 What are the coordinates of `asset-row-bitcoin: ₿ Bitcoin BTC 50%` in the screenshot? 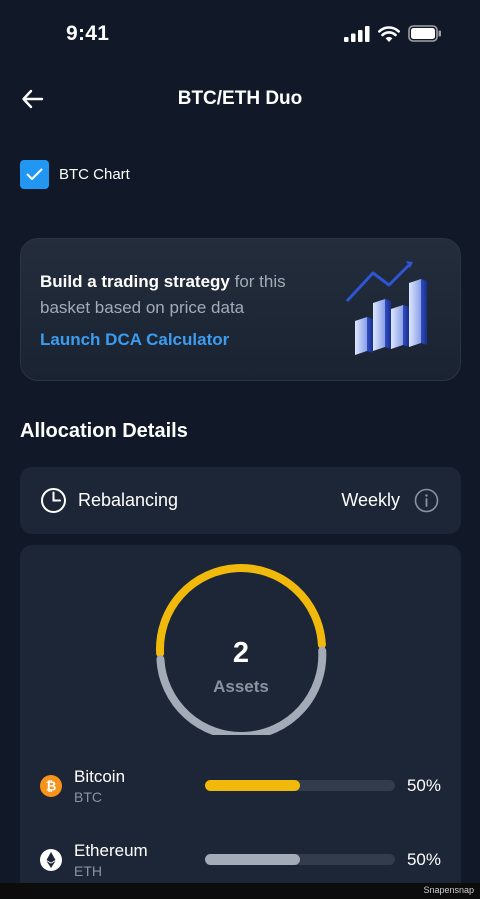 It's located at (240, 790).